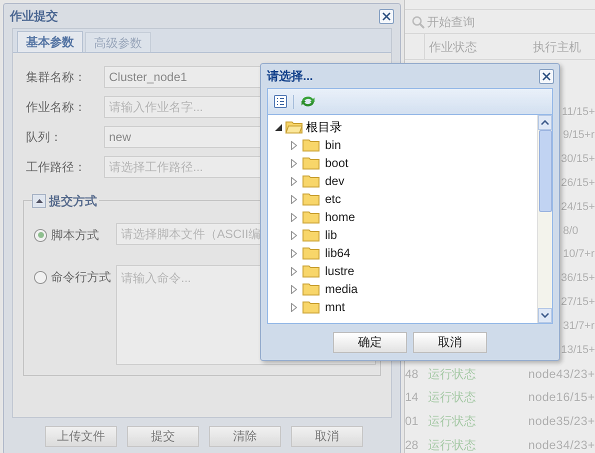  Describe the element at coordinates (245, 436) in the screenshot. I see `dialog-button: 清除` at that location.